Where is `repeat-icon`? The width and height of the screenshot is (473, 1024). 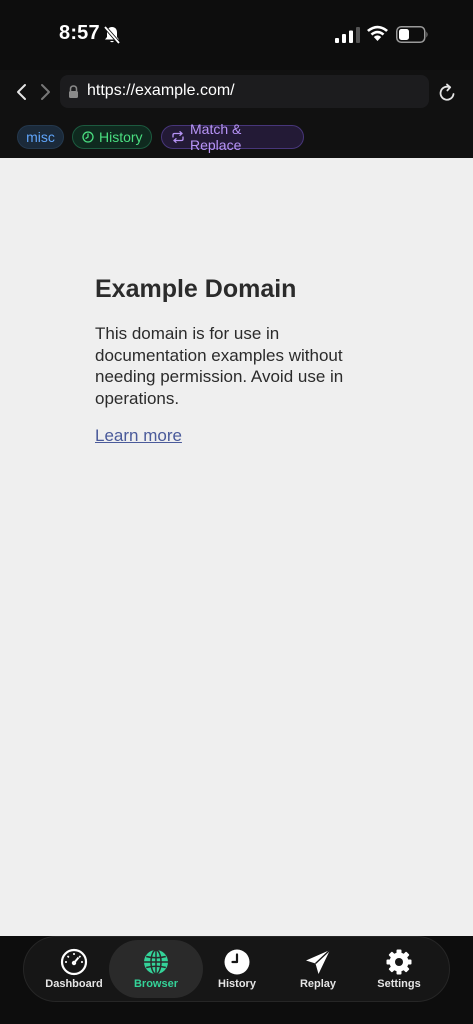 repeat-icon is located at coordinates (178, 137).